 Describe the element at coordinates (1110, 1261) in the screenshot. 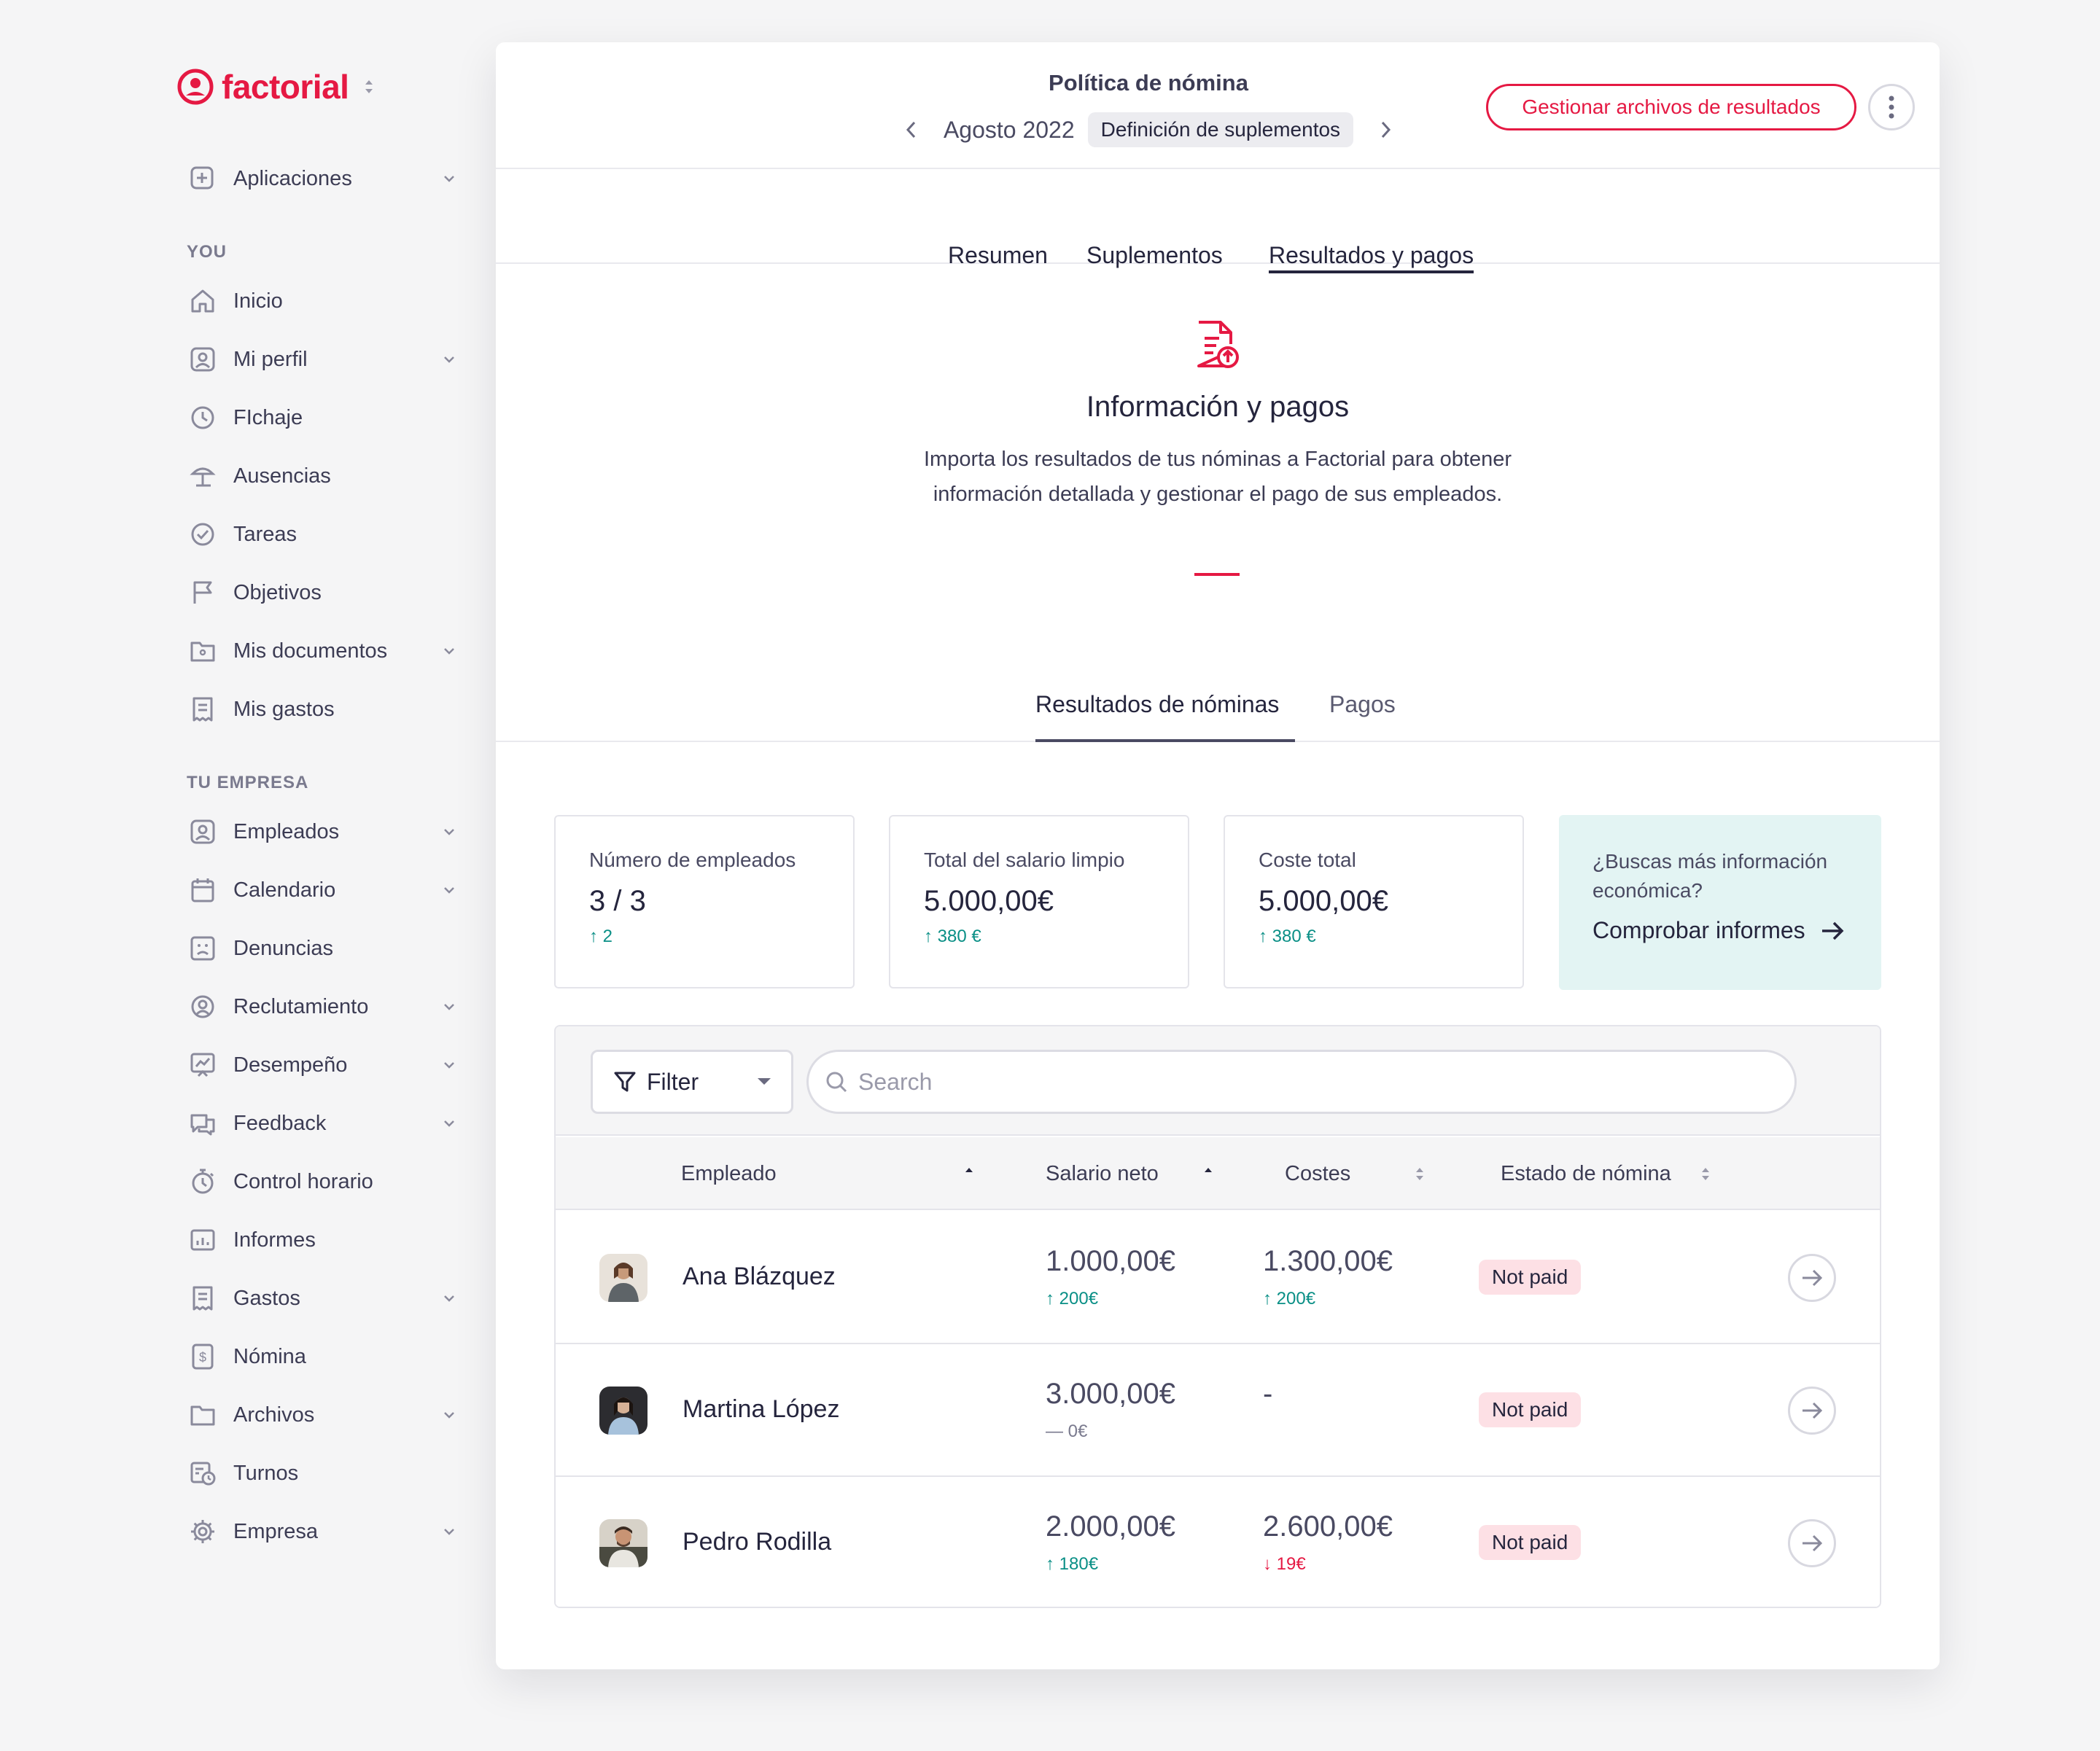

I see `net-salary-value: 1.000,00€` at that location.